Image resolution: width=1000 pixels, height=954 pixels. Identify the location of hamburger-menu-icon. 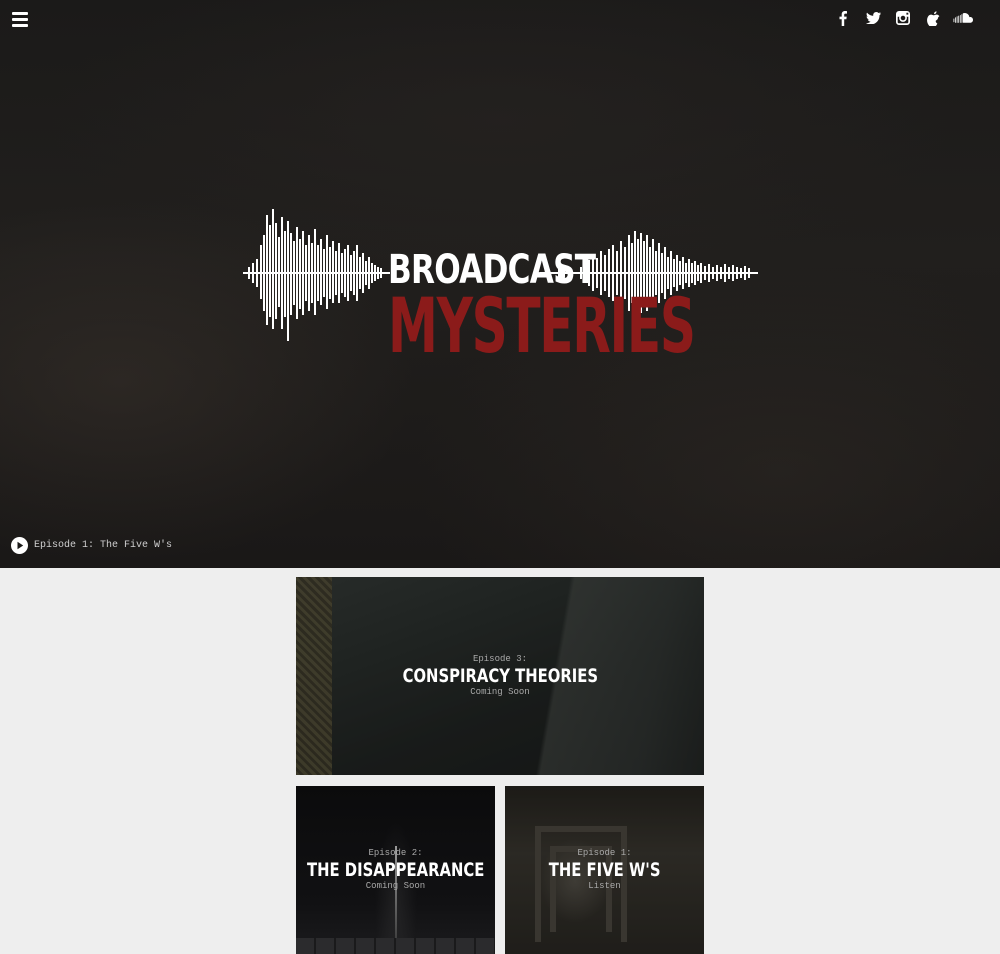
(20, 19).